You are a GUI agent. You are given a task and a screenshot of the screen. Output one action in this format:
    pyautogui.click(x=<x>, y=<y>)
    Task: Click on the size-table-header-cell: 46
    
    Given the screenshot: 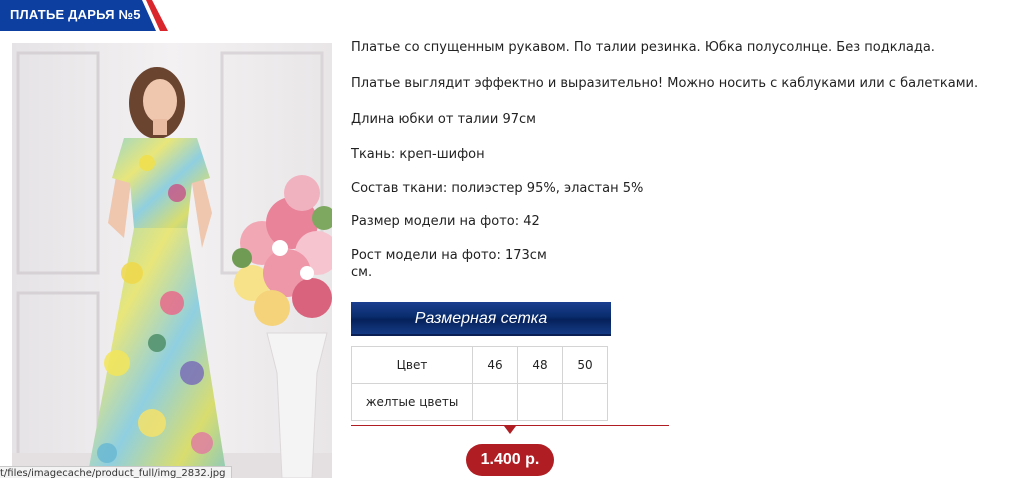 What is the action you would take?
    pyautogui.click(x=495, y=365)
    